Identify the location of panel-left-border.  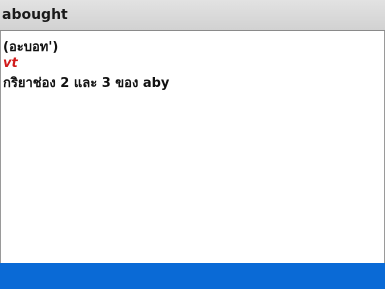
(0, 147).